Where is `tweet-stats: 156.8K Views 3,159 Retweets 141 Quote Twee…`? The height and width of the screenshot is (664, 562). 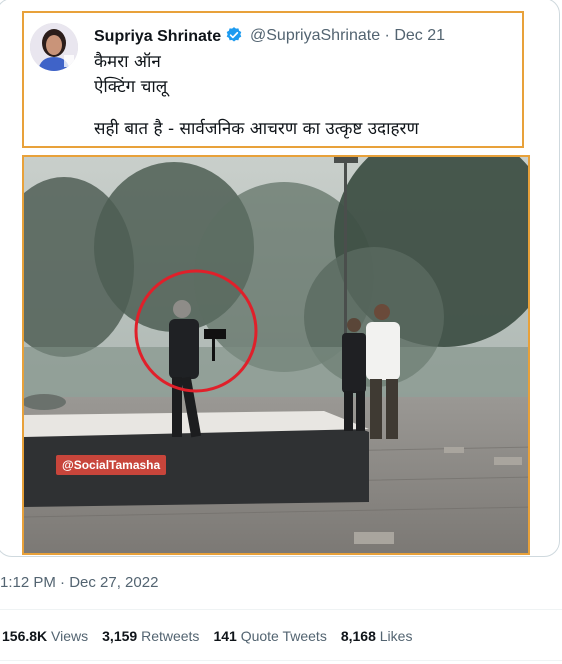
tweet-stats: 156.8K Views 3,159 Retweets 141 Quote Twee… is located at coordinates (214, 636).